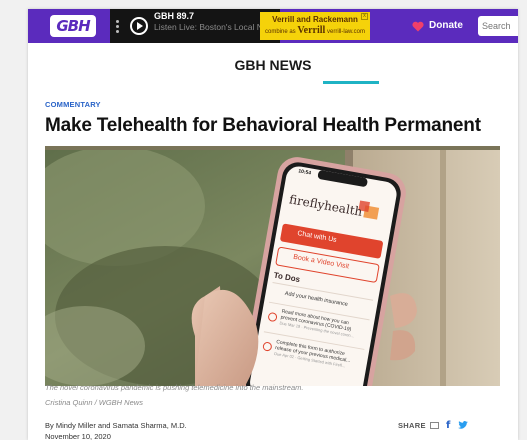 The image size is (527, 440). Describe the element at coordinates (73, 26) in the screenshot. I see `gbh-logo: GBH` at that location.